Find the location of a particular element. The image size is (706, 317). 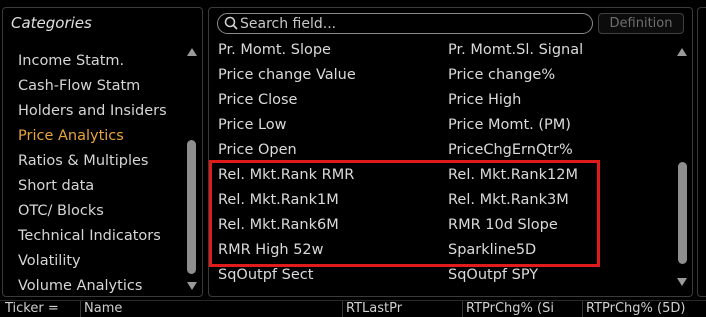

category-item: Income Statm. is located at coordinates (92, 63).